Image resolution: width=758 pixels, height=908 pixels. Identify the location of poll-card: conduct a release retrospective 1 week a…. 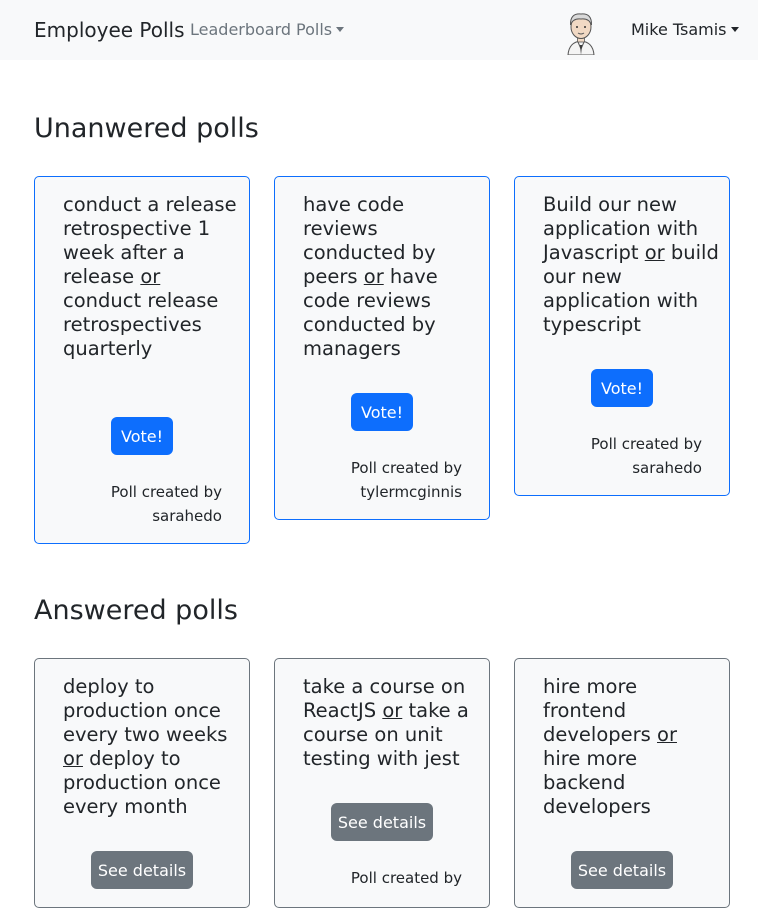
(142, 360).